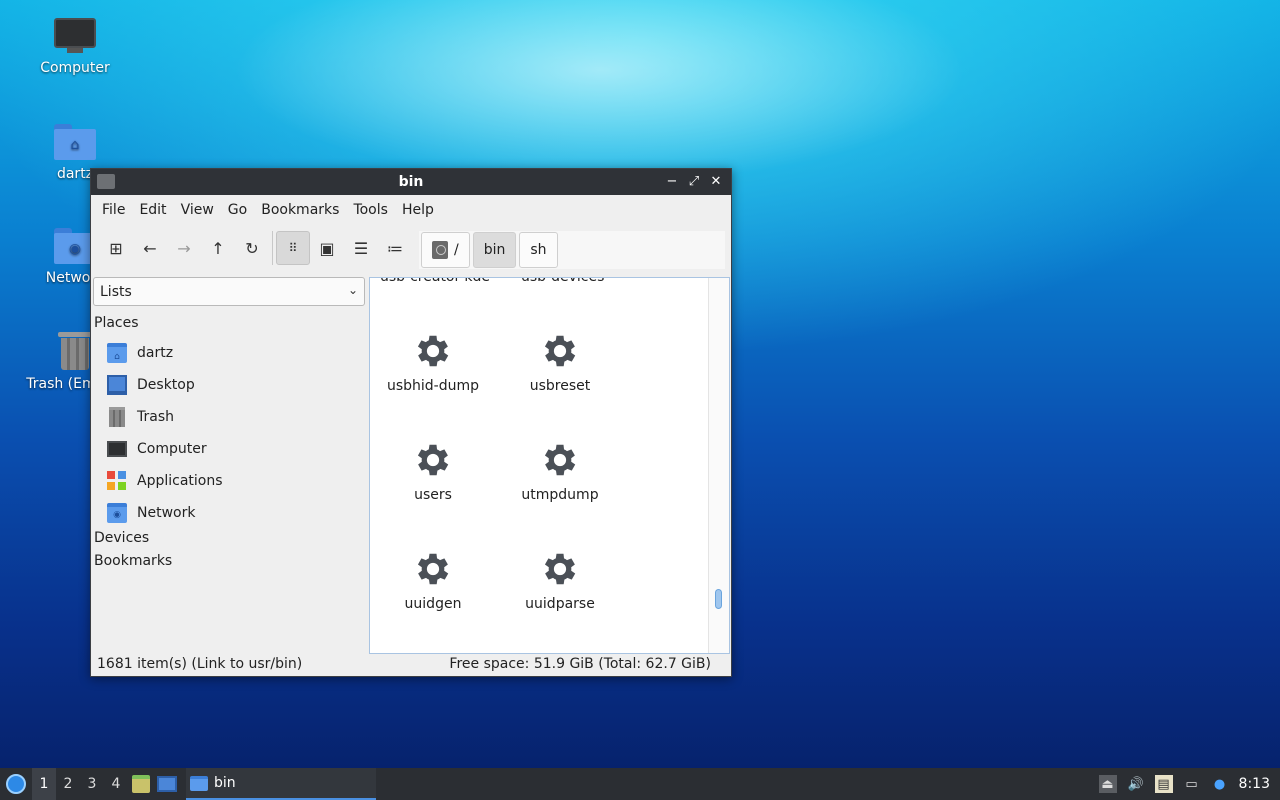  I want to click on file-cabinet-icon, so click(141, 784).